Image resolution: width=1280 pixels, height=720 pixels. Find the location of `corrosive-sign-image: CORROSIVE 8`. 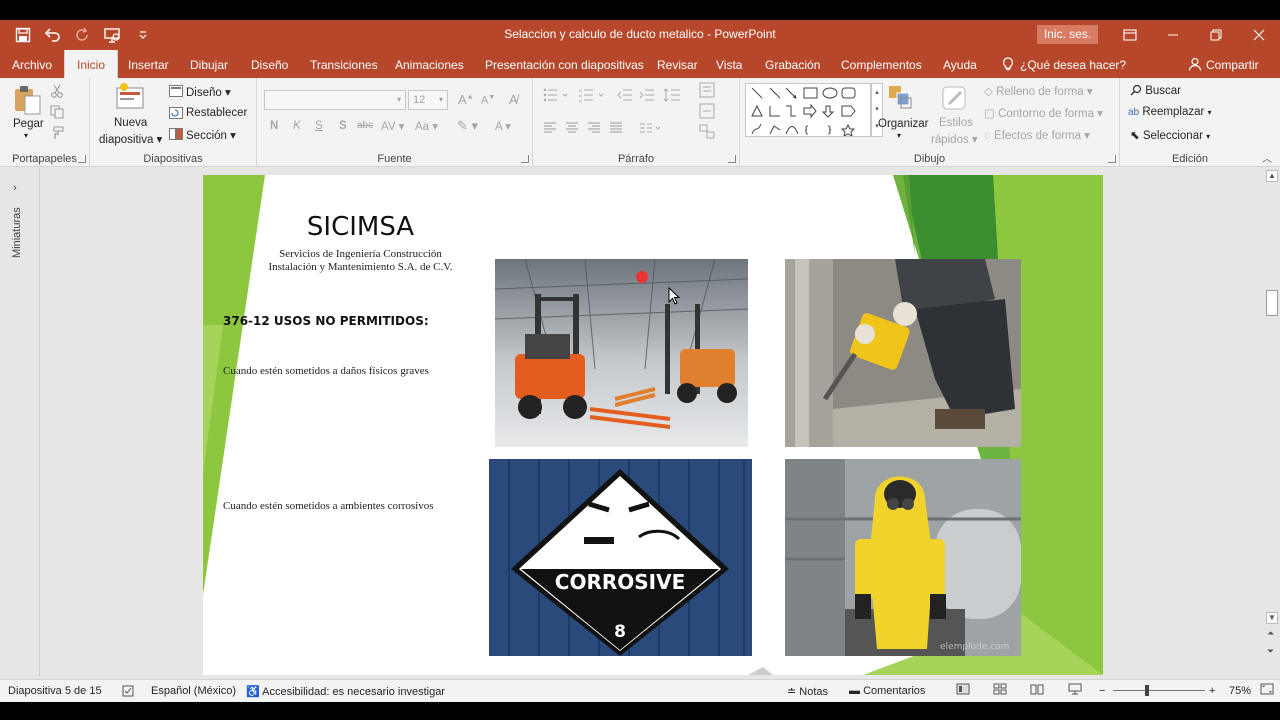

corrosive-sign-image: CORROSIVE 8 is located at coordinates (620, 557).